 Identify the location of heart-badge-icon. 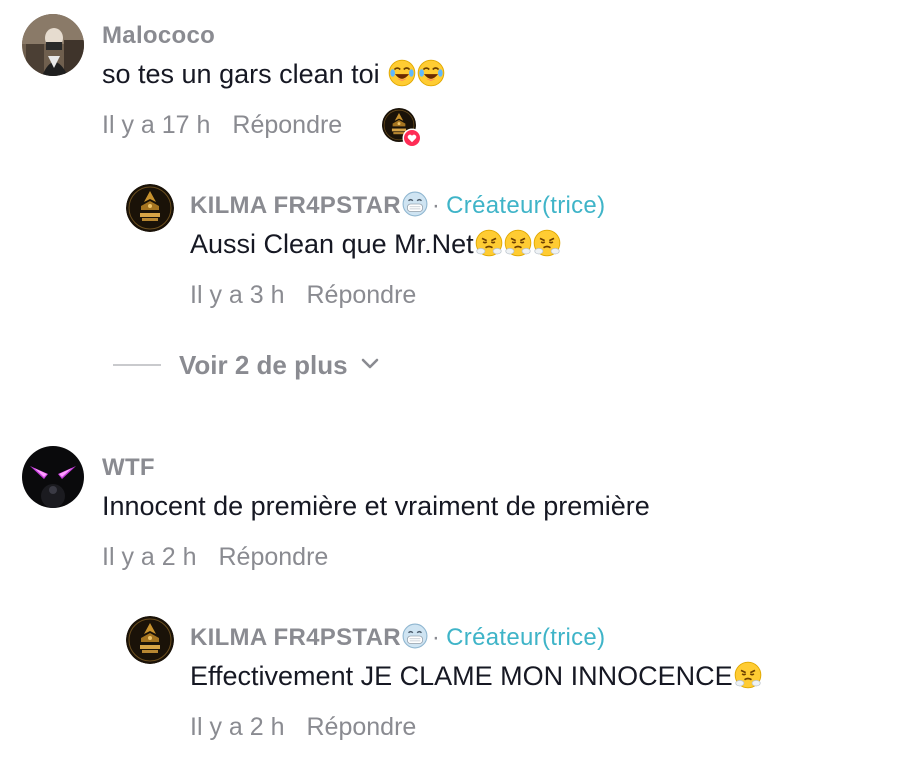
(412, 138).